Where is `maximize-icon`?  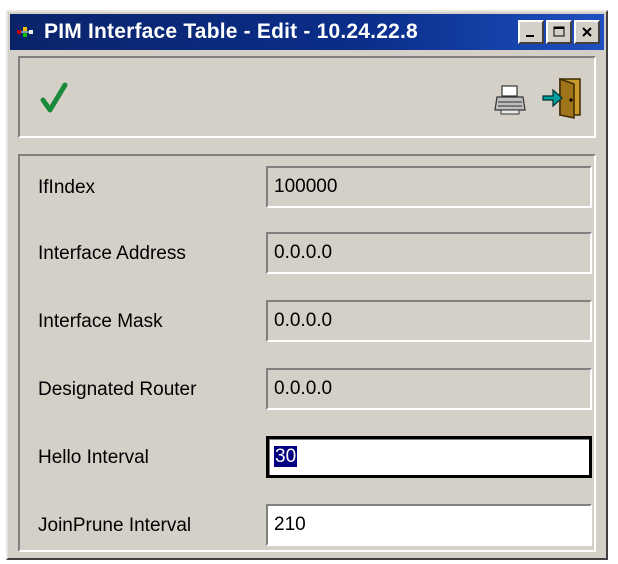
maximize-icon is located at coordinates (559, 31).